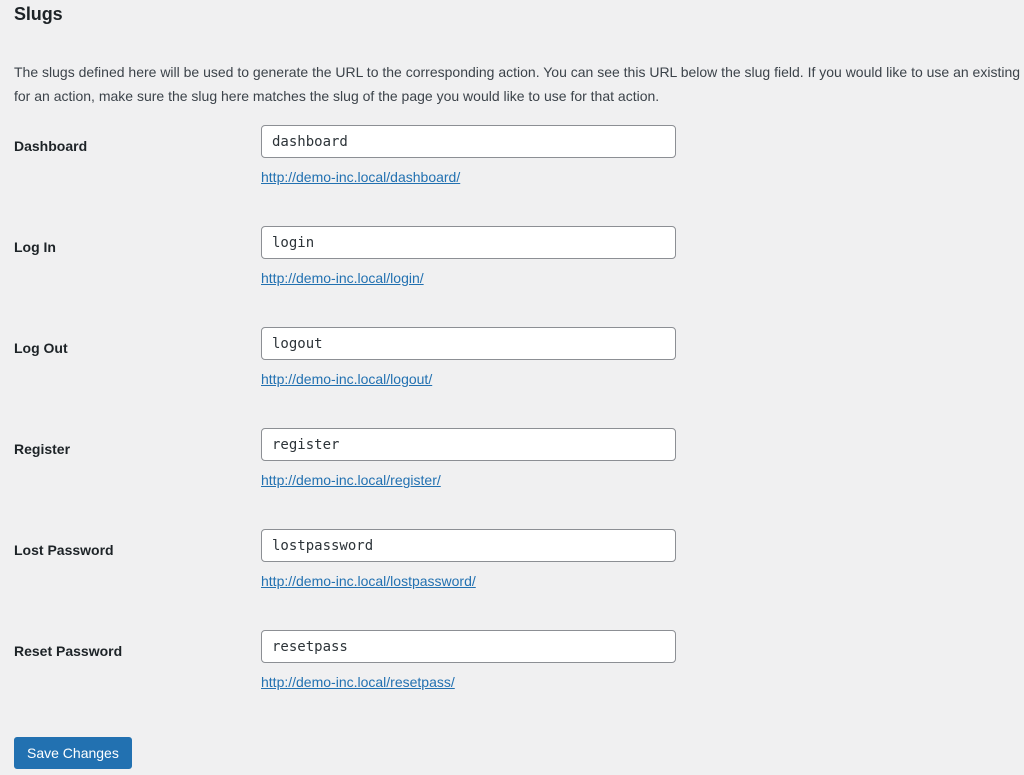 Image resolution: width=1024 pixels, height=775 pixels. Describe the element at coordinates (130, 465) in the screenshot. I see `field-label-cell-register: Register` at that location.